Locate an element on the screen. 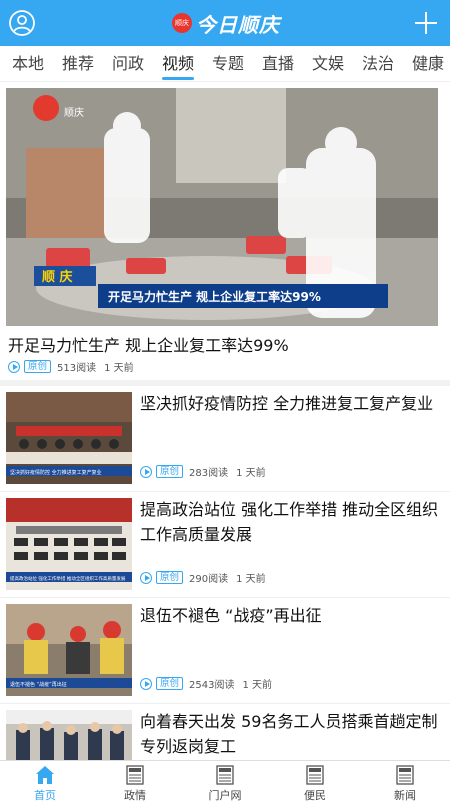 The height and width of the screenshot is (803, 450). app-logo: 顺庆 今日顺庆 is located at coordinates (226, 23).